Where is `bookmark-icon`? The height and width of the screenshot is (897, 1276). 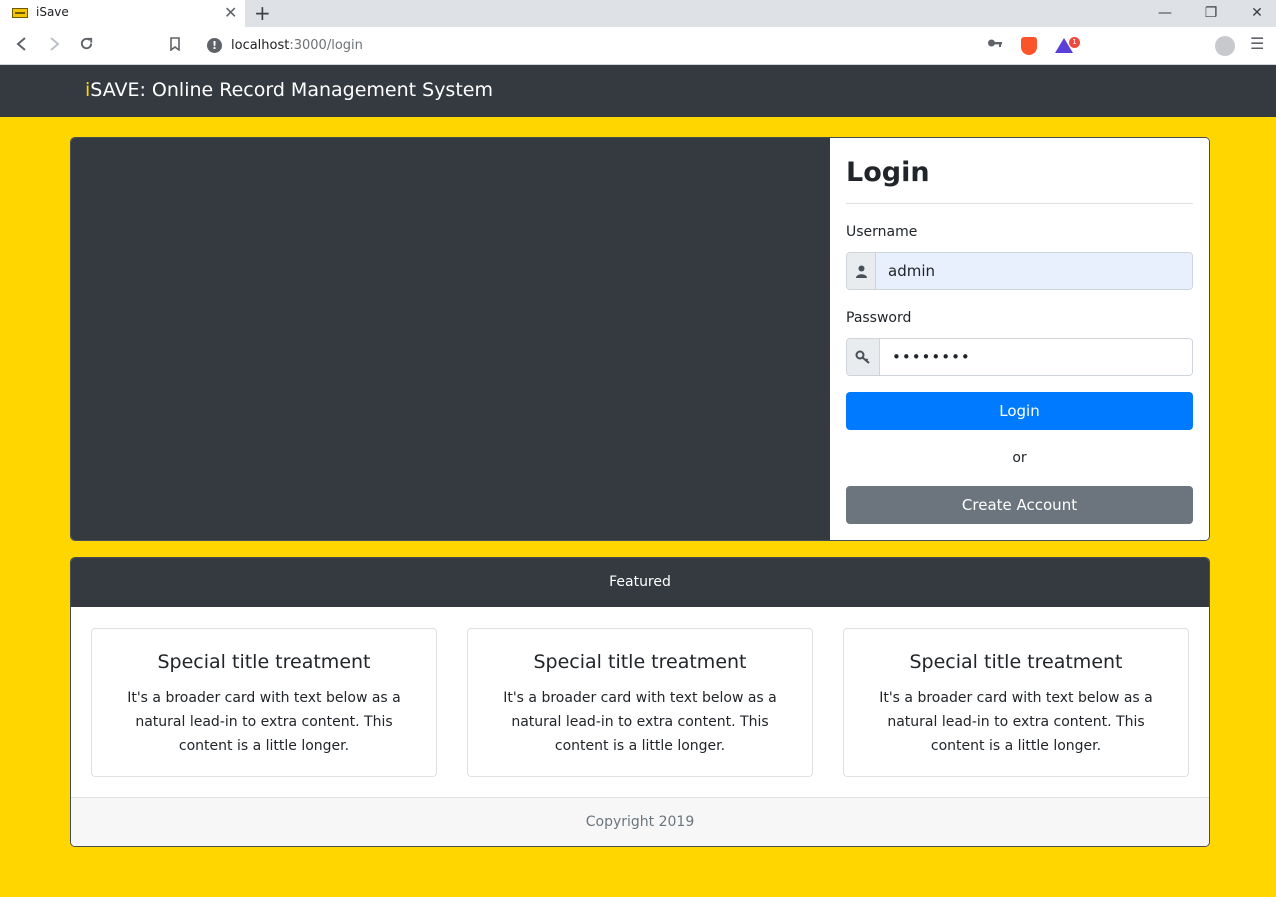 bookmark-icon is located at coordinates (175, 46).